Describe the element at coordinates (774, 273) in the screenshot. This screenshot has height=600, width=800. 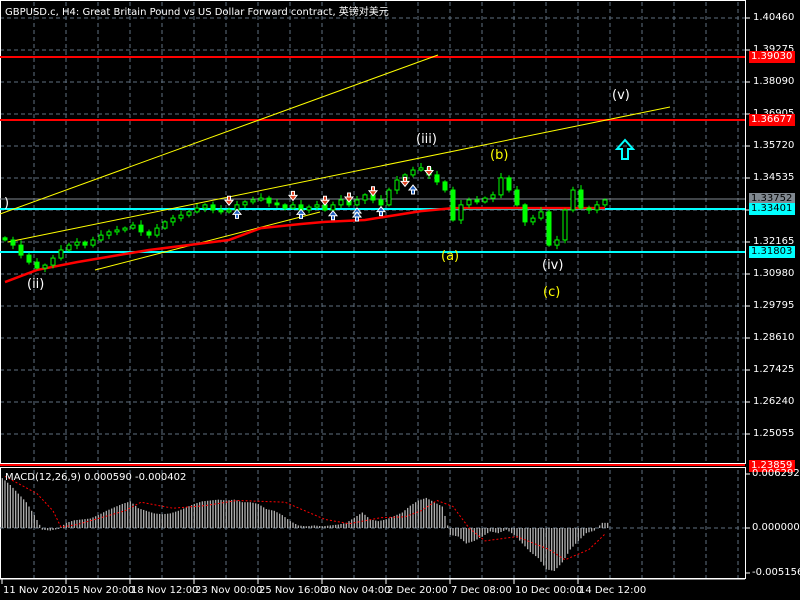
I see `price-axis-label: 1.30980` at that location.